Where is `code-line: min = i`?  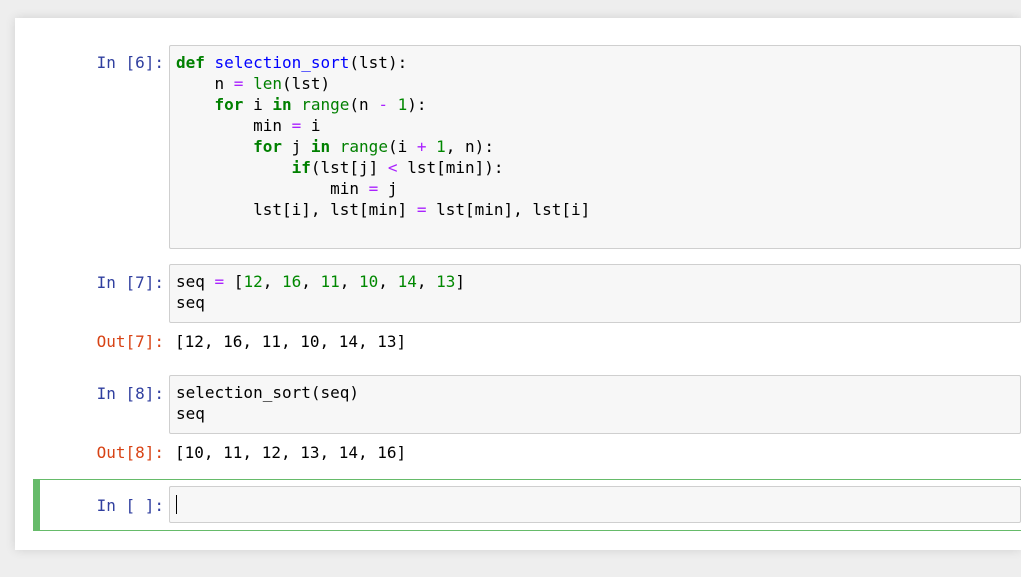
code-line: min = i is located at coordinates (287, 125).